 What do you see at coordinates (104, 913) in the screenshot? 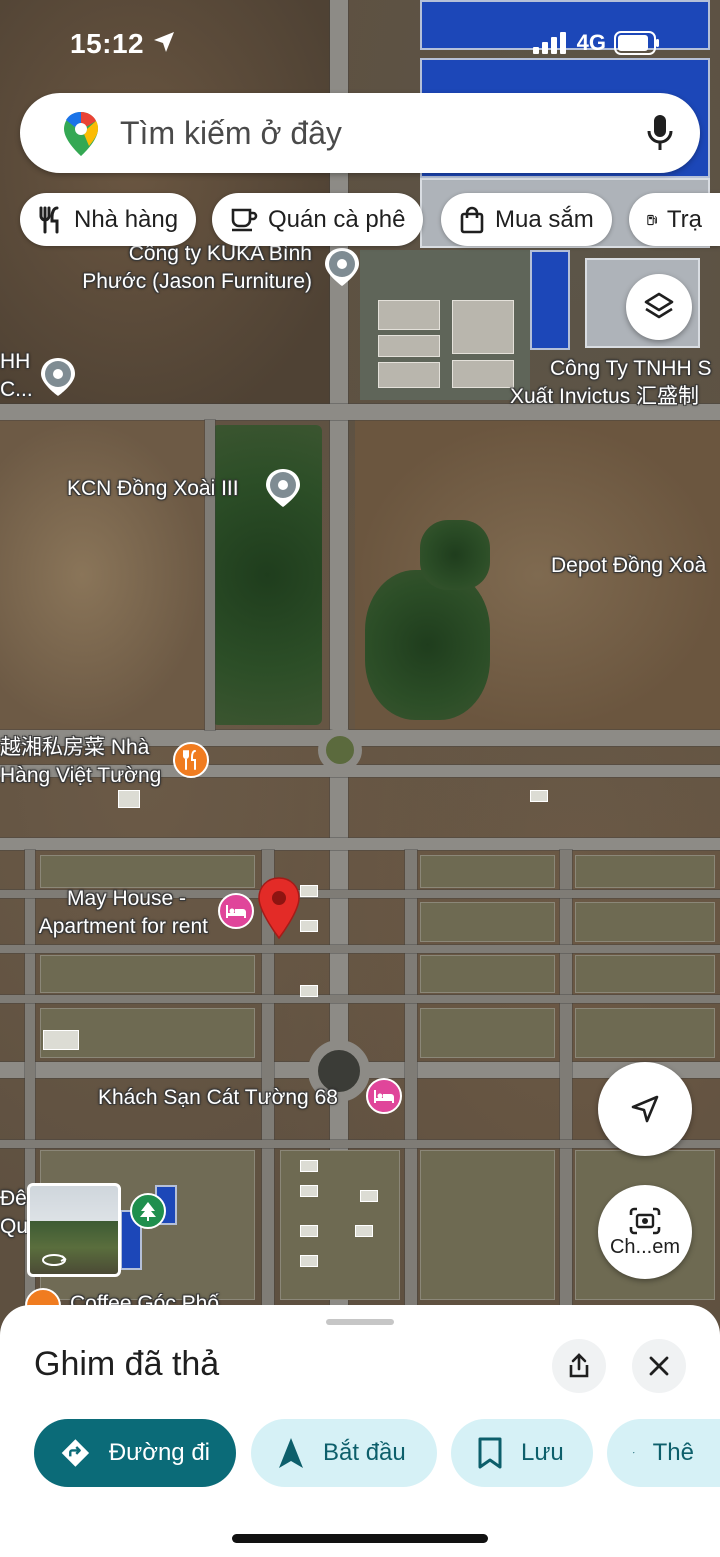
I see `map-label-mayhouse: May House - Apartment for rent` at bounding box center [104, 913].